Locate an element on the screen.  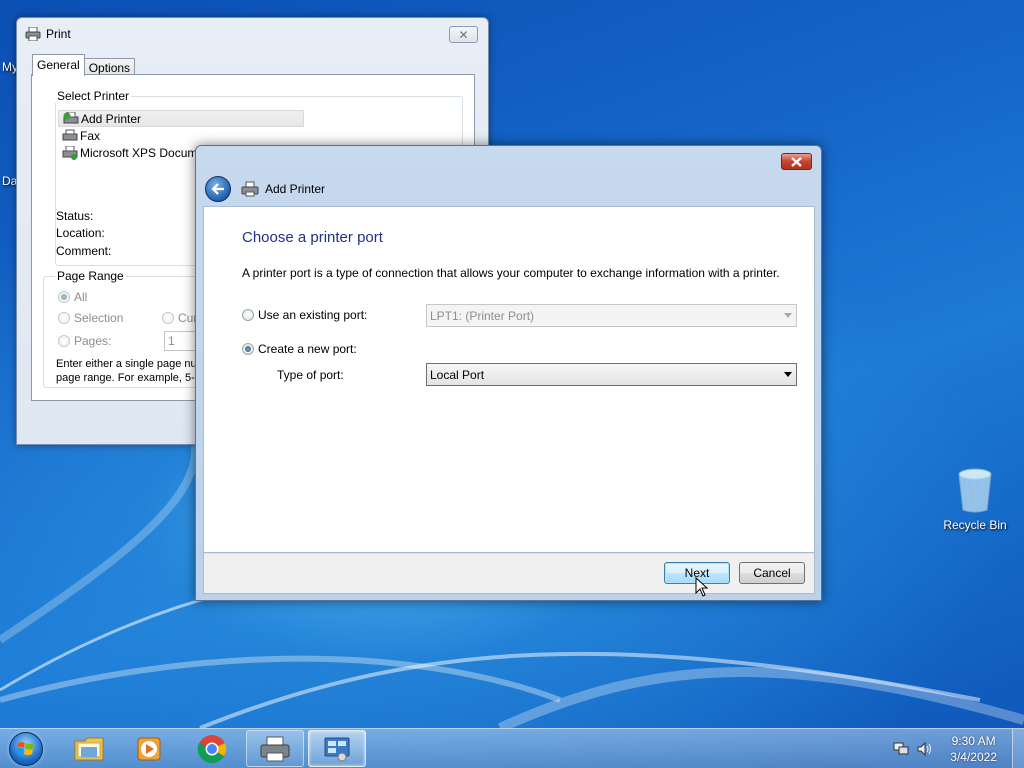
range-pages-option: Pages: is located at coordinates (84, 341).